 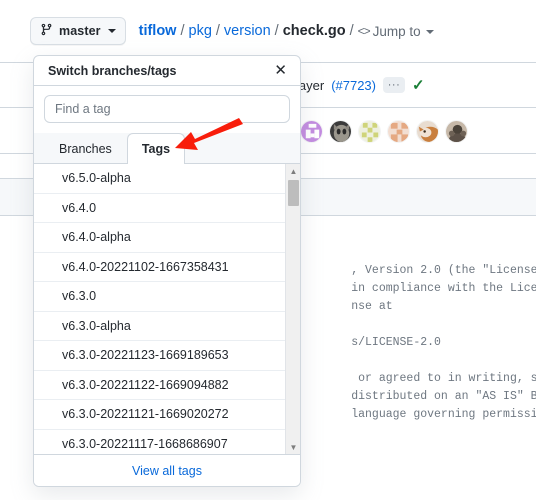 I want to click on list-item: v6.4.0-20221102-1667358431, so click(x=167, y=267).